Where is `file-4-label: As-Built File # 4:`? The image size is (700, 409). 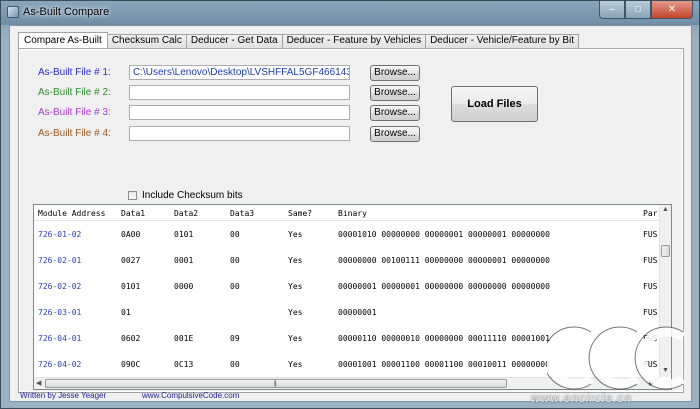
file-4-label: As-Built File # 4: is located at coordinates (74, 133).